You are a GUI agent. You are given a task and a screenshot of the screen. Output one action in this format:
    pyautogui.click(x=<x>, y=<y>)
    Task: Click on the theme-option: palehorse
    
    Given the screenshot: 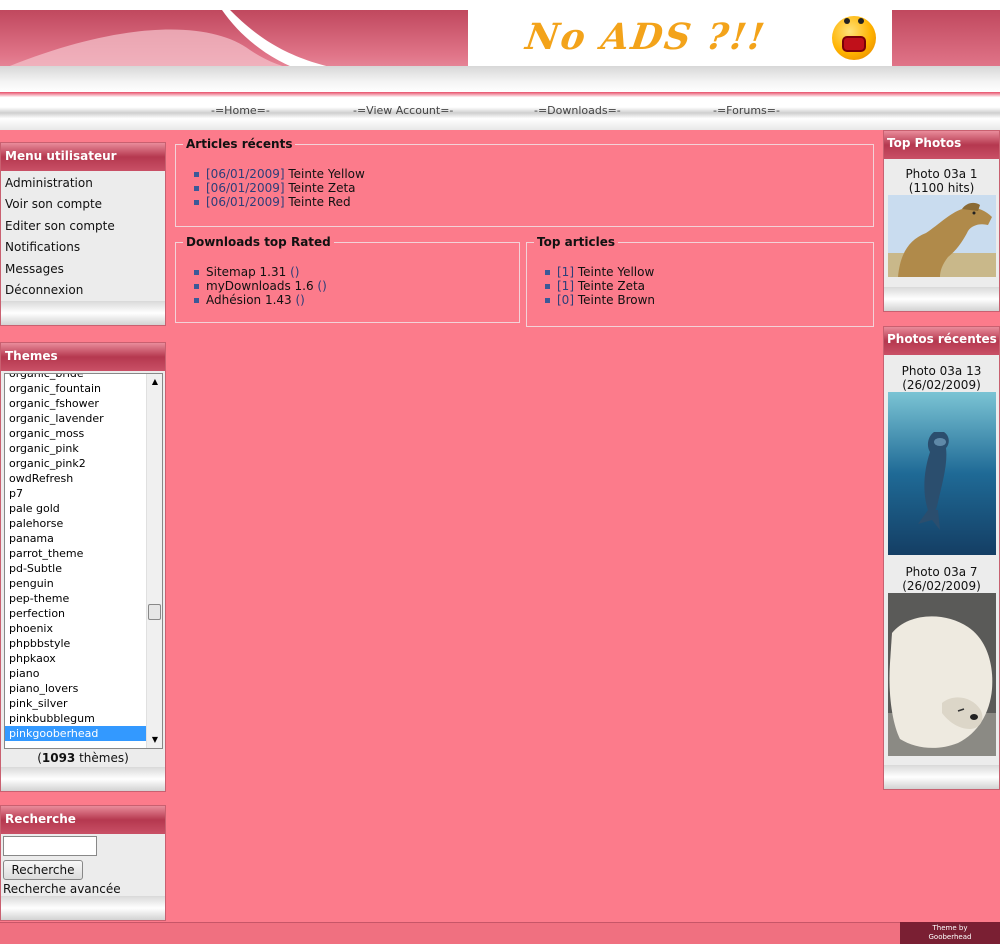 What is the action you would take?
    pyautogui.click(x=76, y=523)
    